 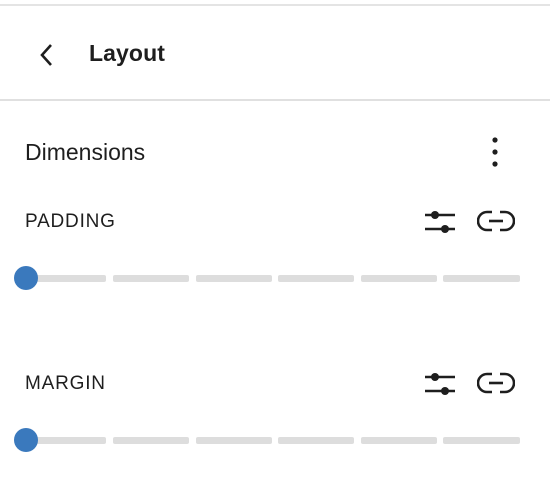 I want to click on padding-custom-button, so click(x=440, y=222).